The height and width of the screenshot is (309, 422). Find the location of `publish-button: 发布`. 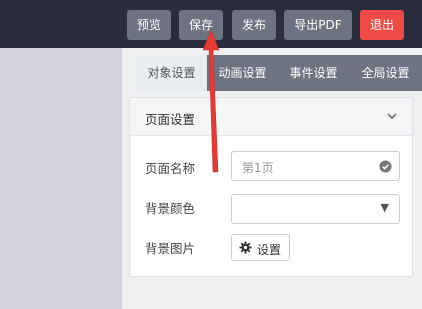

publish-button: 发布 is located at coordinates (254, 25).